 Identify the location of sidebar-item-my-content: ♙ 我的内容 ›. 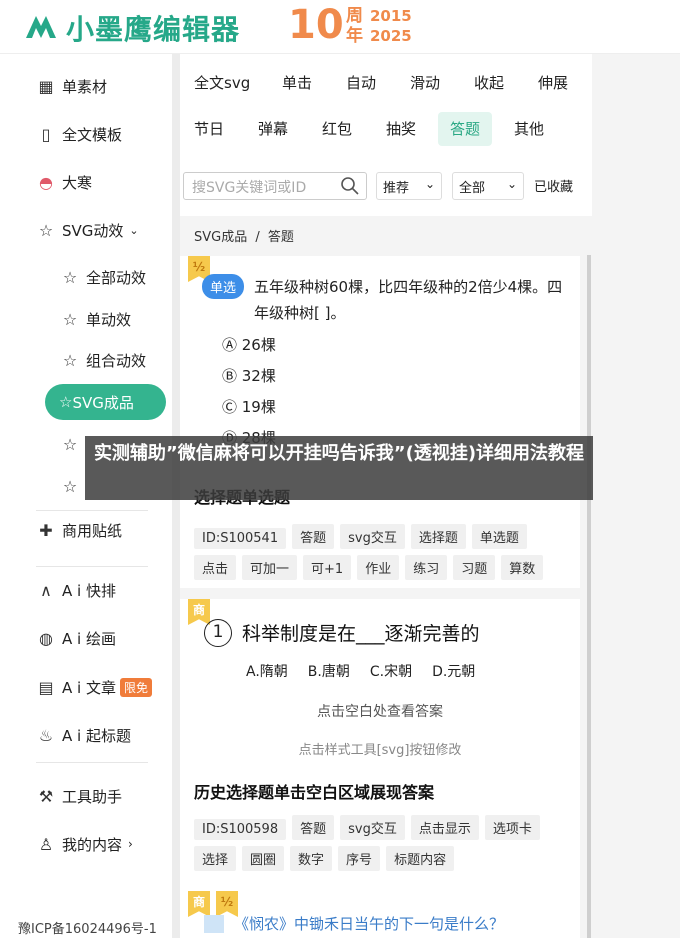
(84, 844).